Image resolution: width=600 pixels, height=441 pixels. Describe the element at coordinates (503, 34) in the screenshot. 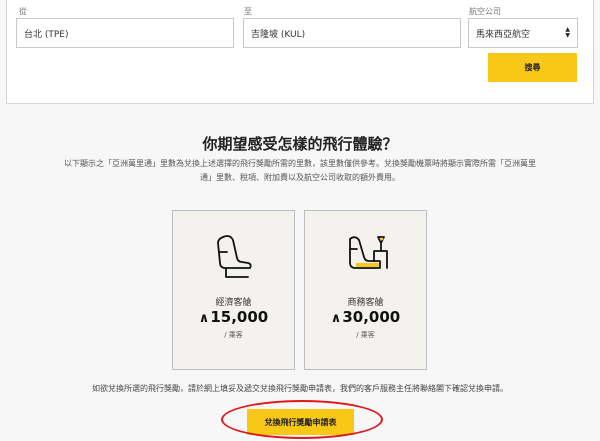

I see `airline-value: 馬來西亞航空` at that location.